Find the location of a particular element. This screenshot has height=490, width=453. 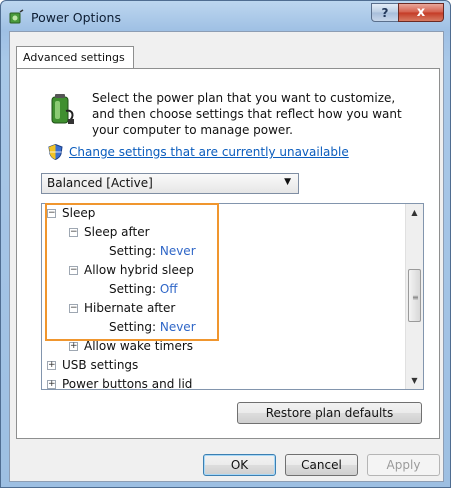

tree-item-label: Hibernate after is located at coordinates (130, 308).